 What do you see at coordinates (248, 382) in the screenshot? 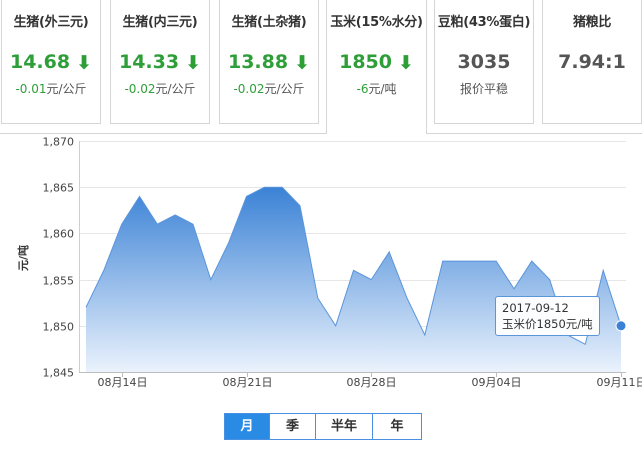
I see `x-tick-label: 08月21日` at bounding box center [248, 382].